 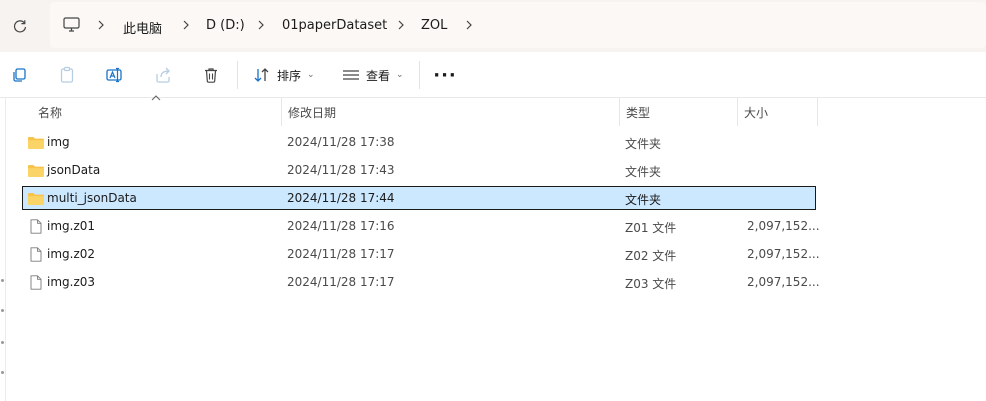 What do you see at coordinates (679, 112) in the screenshot?
I see `column-type: 类型` at bounding box center [679, 112].